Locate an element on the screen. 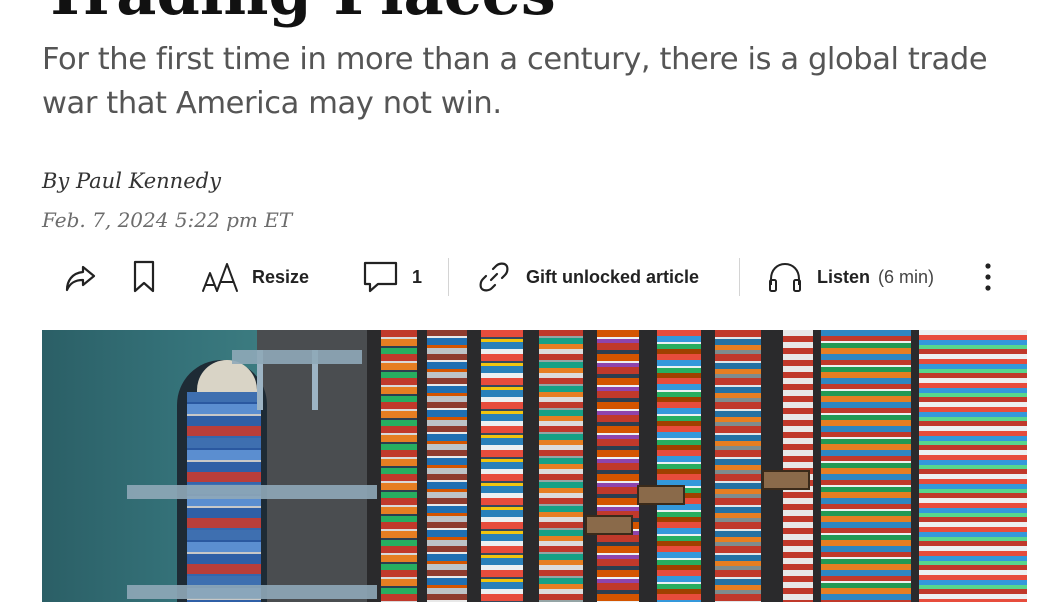  bookmark-icon is located at coordinates (144, 277).